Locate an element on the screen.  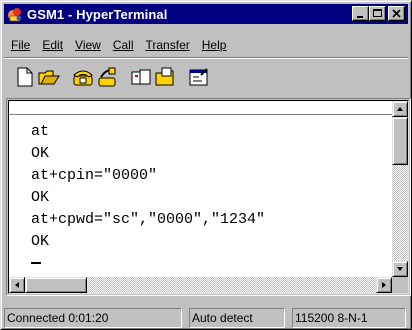
menu-edit: Edit is located at coordinates (52, 45).